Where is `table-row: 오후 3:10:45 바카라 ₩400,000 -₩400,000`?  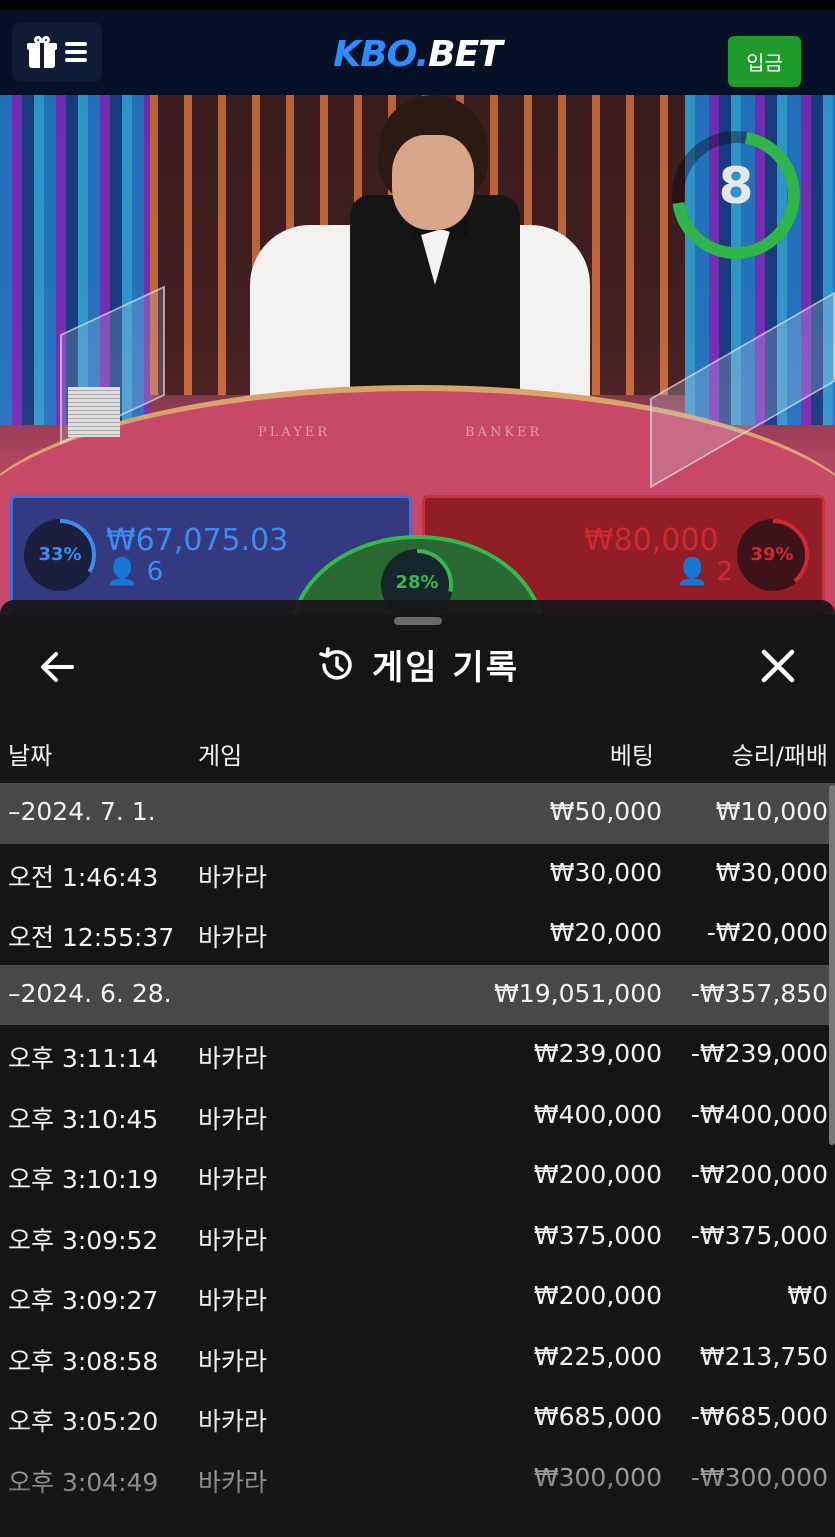 table-row: 오후 3:10:45 바카라 ₩400,000 -₩400,000 is located at coordinates (417, 1116).